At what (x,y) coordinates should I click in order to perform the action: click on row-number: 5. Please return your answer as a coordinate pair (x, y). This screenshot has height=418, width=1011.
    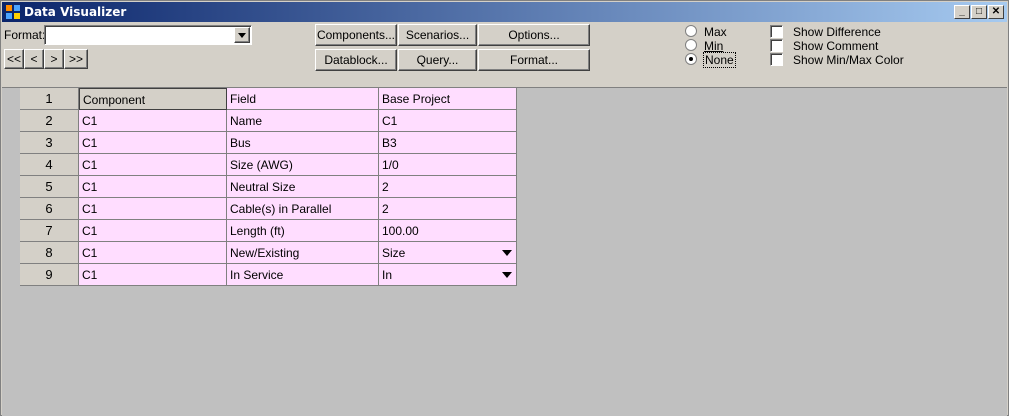
    Looking at the image, I should click on (49, 187).